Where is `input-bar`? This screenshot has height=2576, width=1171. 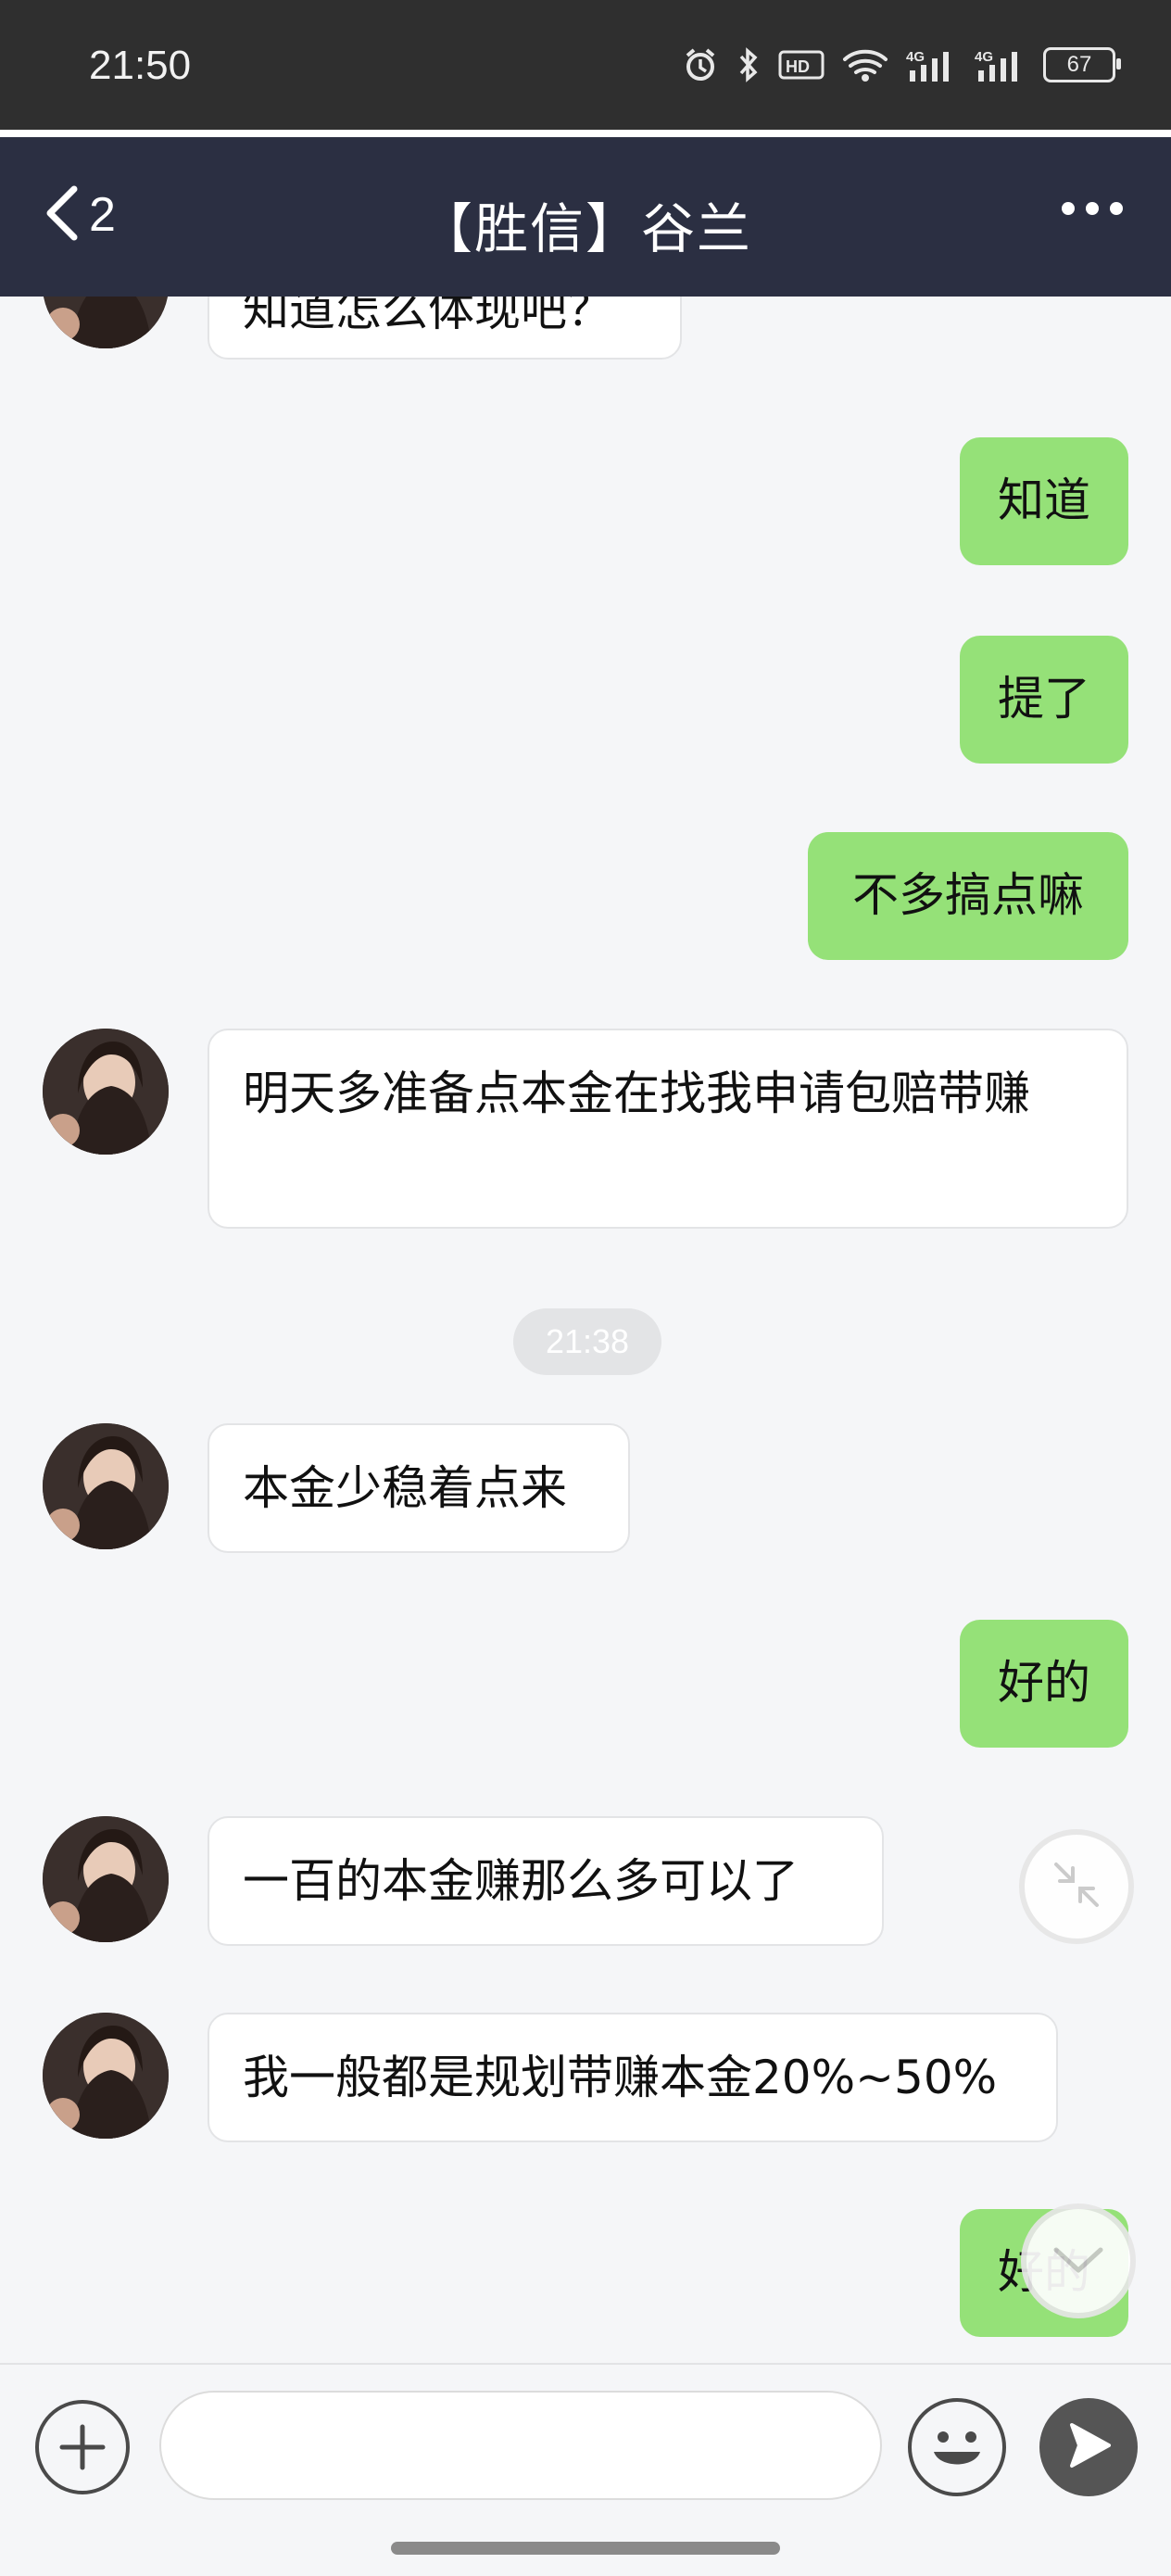 input-bar is located at coordinates (585, 2442).